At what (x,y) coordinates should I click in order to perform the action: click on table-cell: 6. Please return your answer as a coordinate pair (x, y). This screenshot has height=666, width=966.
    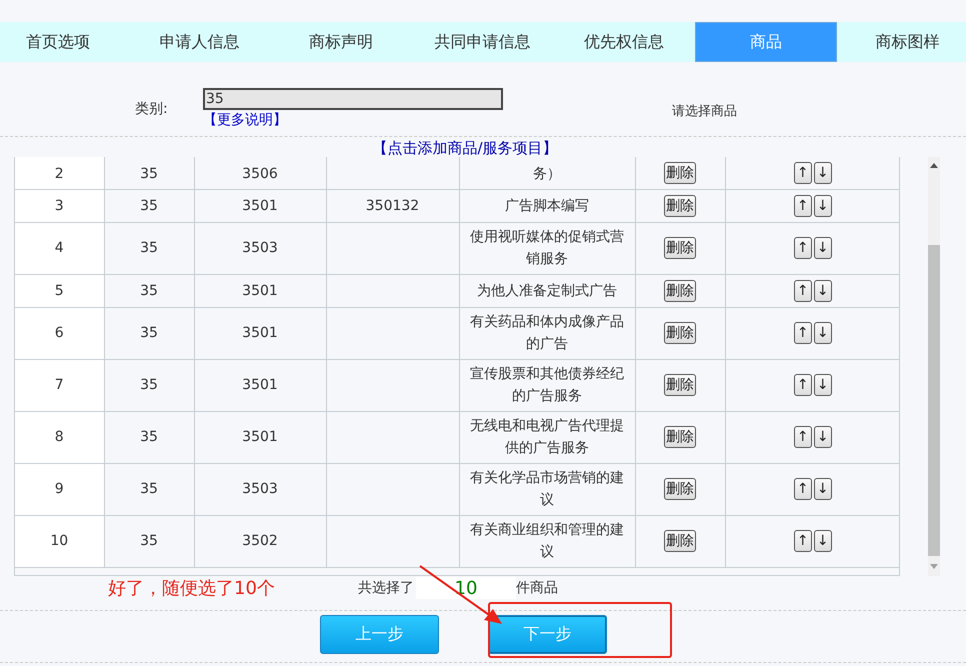
    Looking at the image, I should click on (59, 333).